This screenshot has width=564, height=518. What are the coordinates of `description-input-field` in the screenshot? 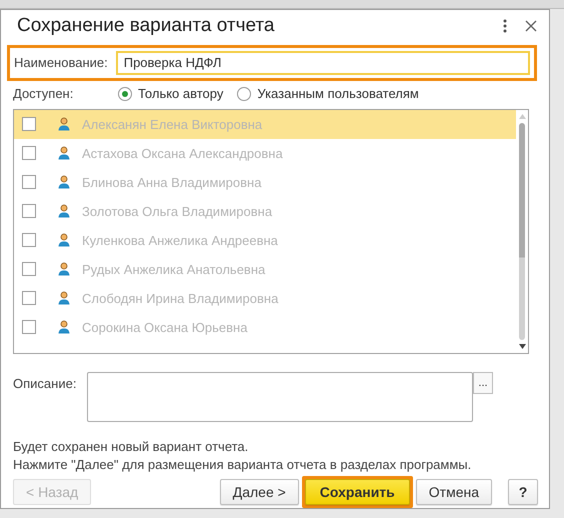 It's located at (280, 397).